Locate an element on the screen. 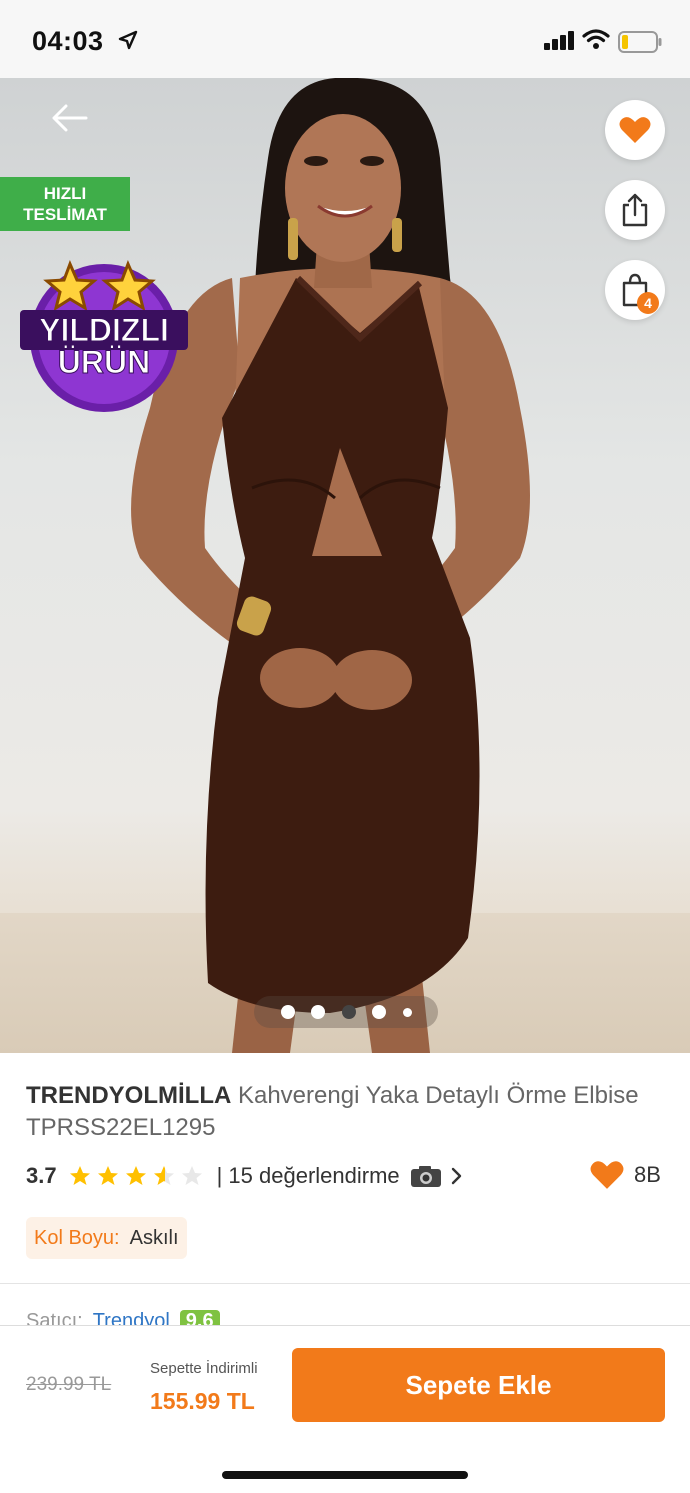 The height and width of the screenshot is (1493, 690). review-count: | 15 değerlendirme is located at coordinates (308, 1176).